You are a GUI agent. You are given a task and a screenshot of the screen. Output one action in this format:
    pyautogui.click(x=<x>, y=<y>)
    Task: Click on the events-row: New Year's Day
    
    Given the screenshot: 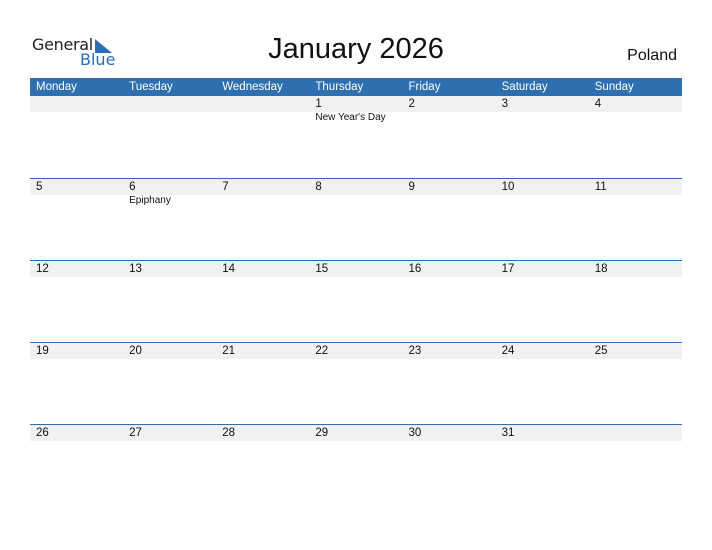 What is the action you would take?
    pyautogui.click(x=356, y=118)
    